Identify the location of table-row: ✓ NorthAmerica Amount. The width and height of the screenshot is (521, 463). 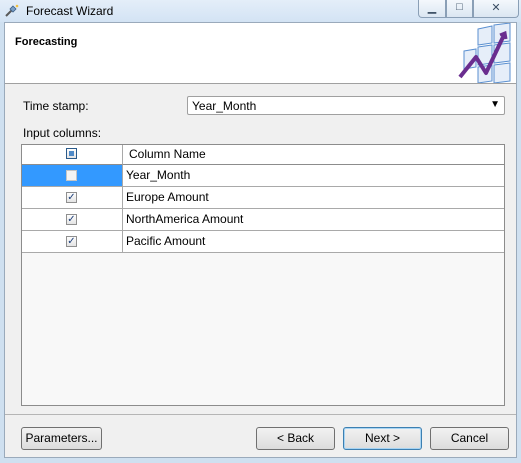
(263, 220).